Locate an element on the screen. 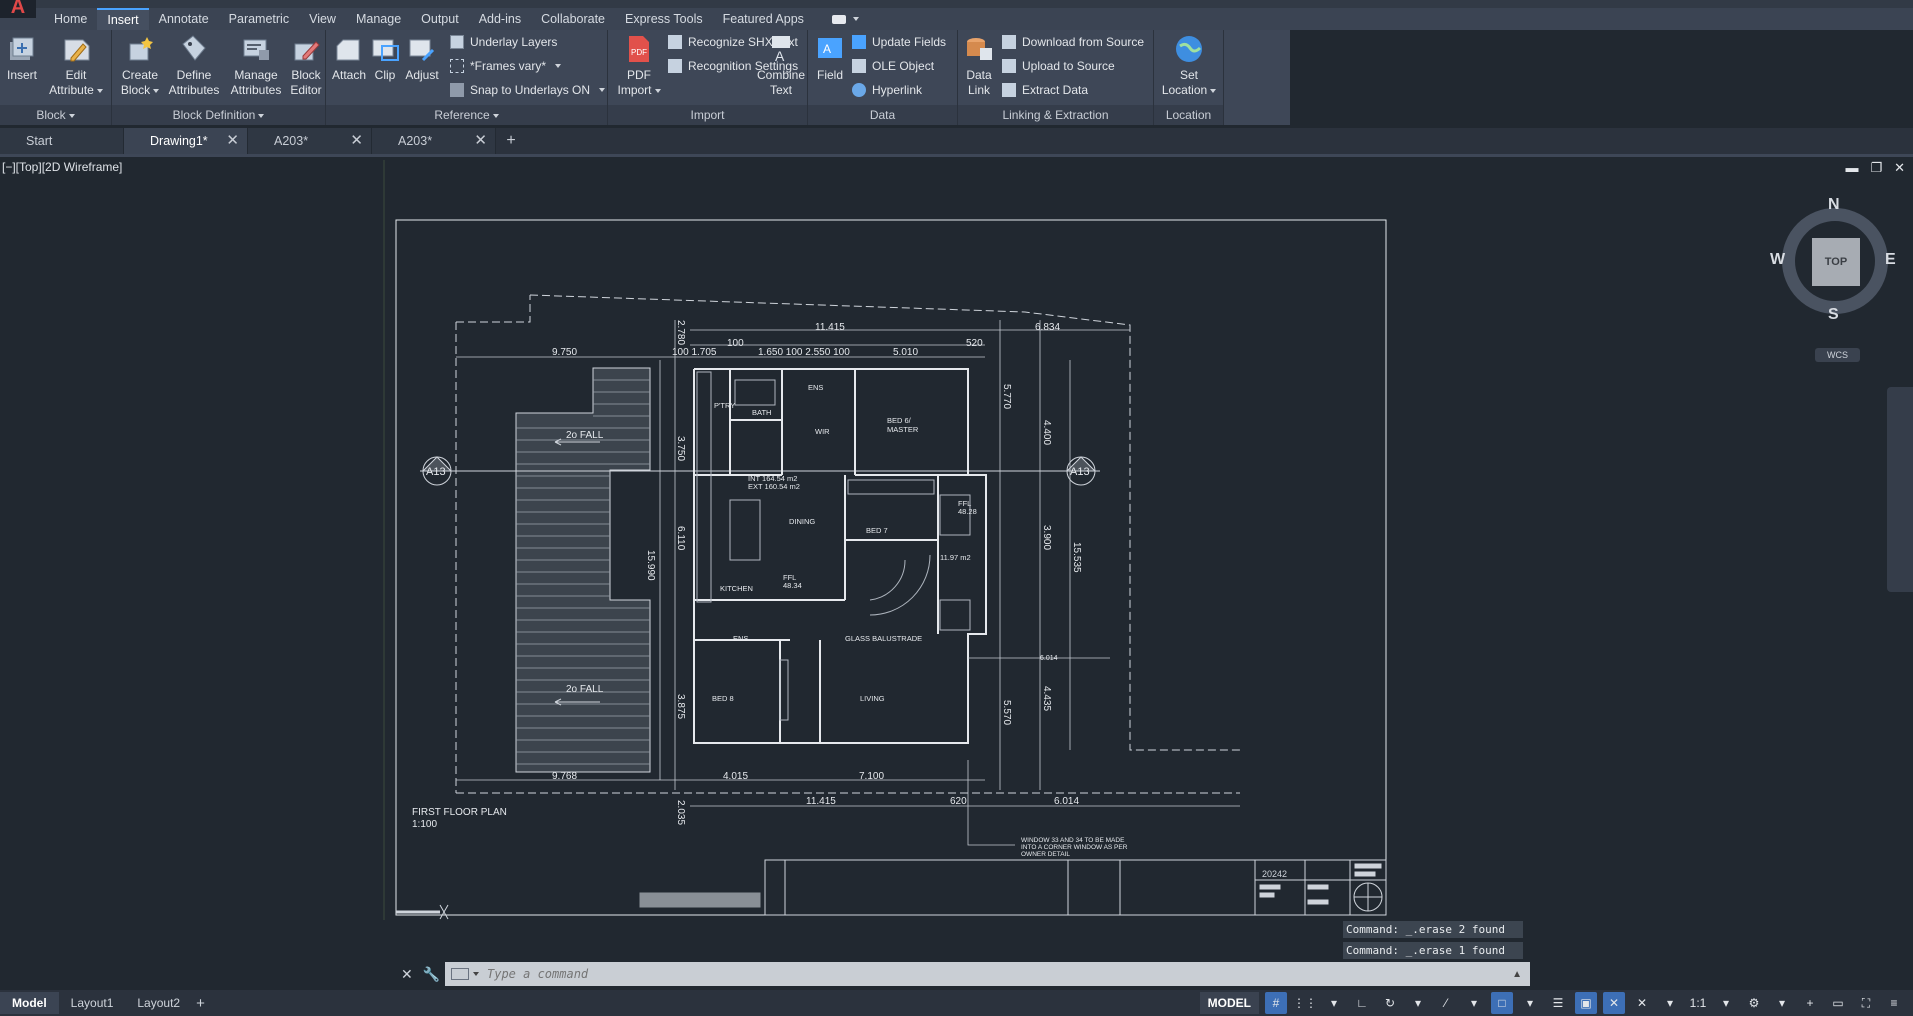 Image resolution: width=1913 pixels, height=1016 pixels. create-block-button: Create Block is located at coordinates (140, 65).